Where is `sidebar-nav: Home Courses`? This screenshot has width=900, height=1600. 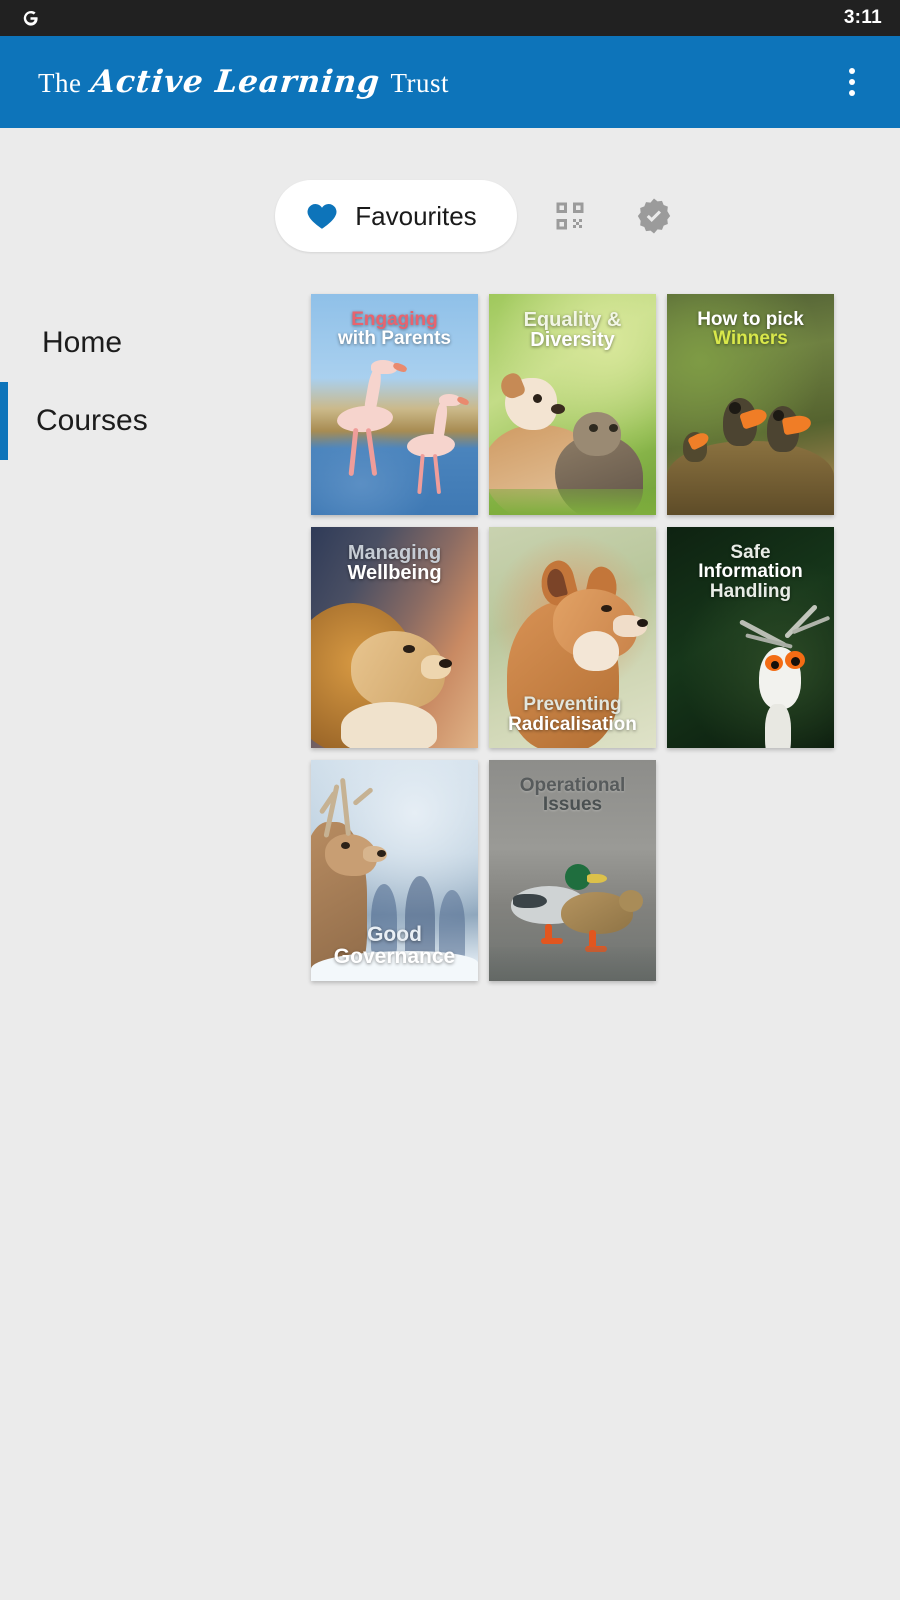
sidebar-nav: Home Courses is located at coordinates (155, 377).